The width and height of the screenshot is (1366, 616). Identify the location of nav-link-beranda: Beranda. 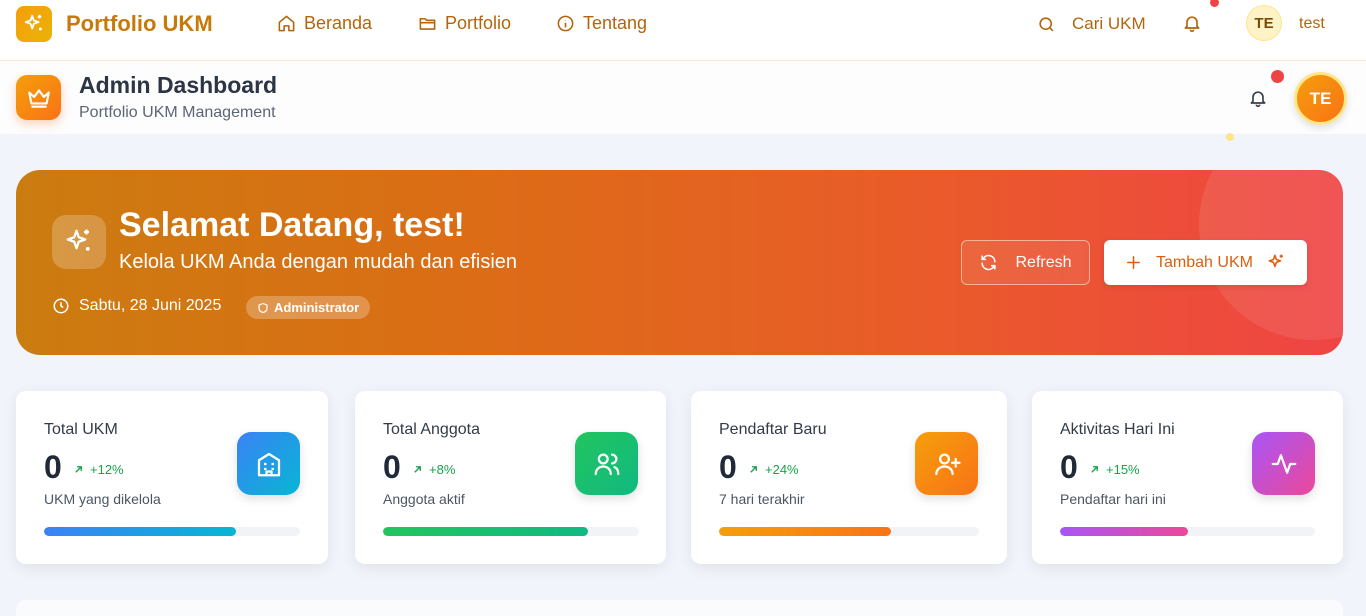
(324, 23).